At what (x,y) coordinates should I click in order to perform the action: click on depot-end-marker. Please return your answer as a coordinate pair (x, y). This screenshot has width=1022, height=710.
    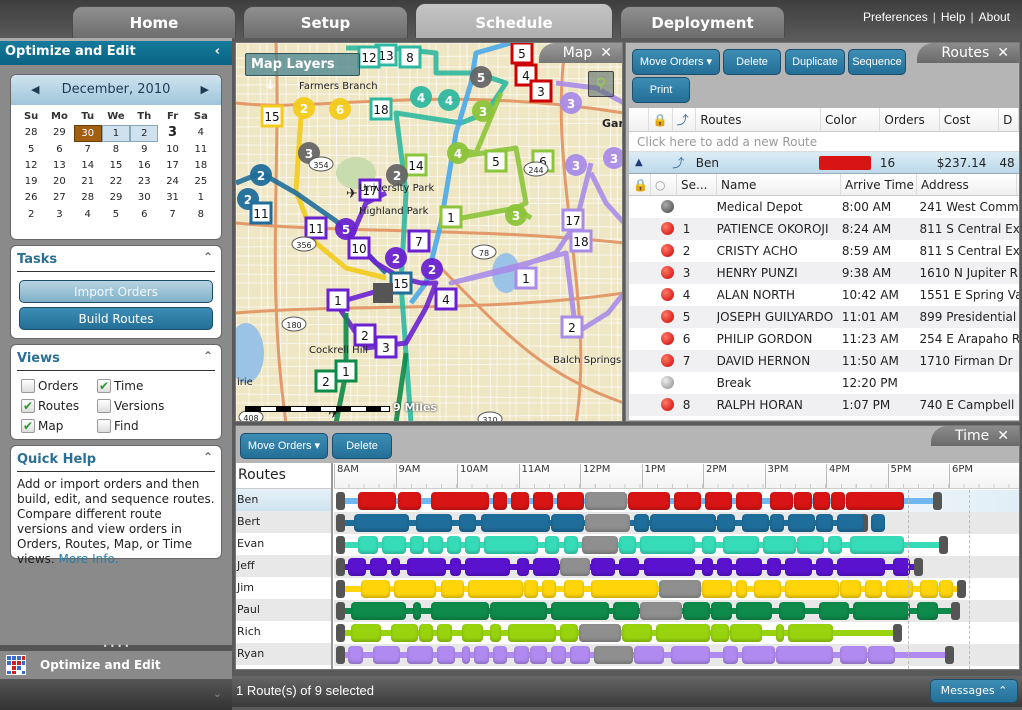
    Looking at the image, I should click on (919, 567).